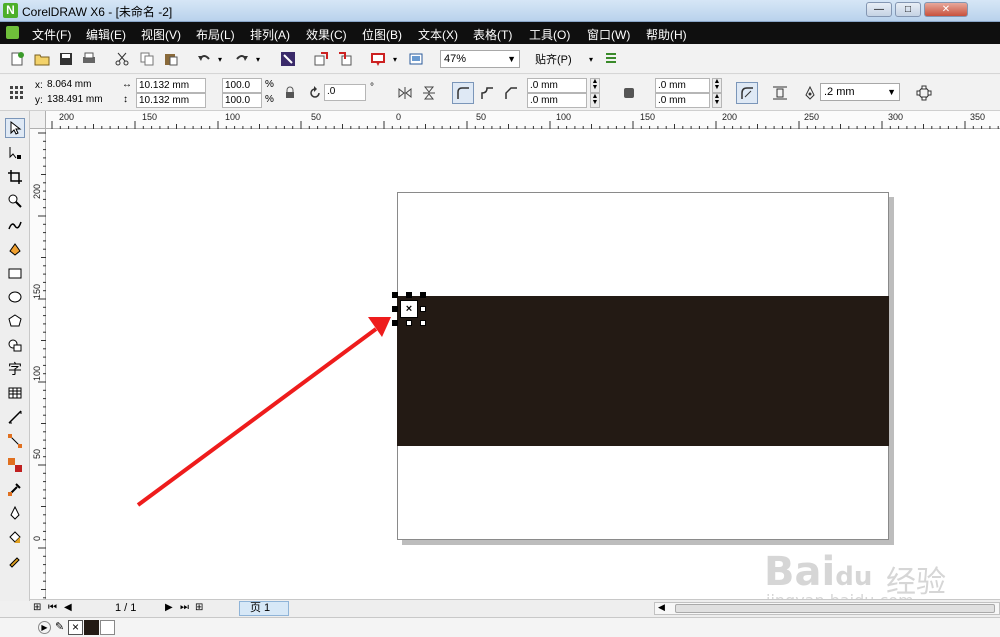  What do you see at coordinates (611, 59) in the screenshot?
I see `options-icon` at bounding box center [611, 59].